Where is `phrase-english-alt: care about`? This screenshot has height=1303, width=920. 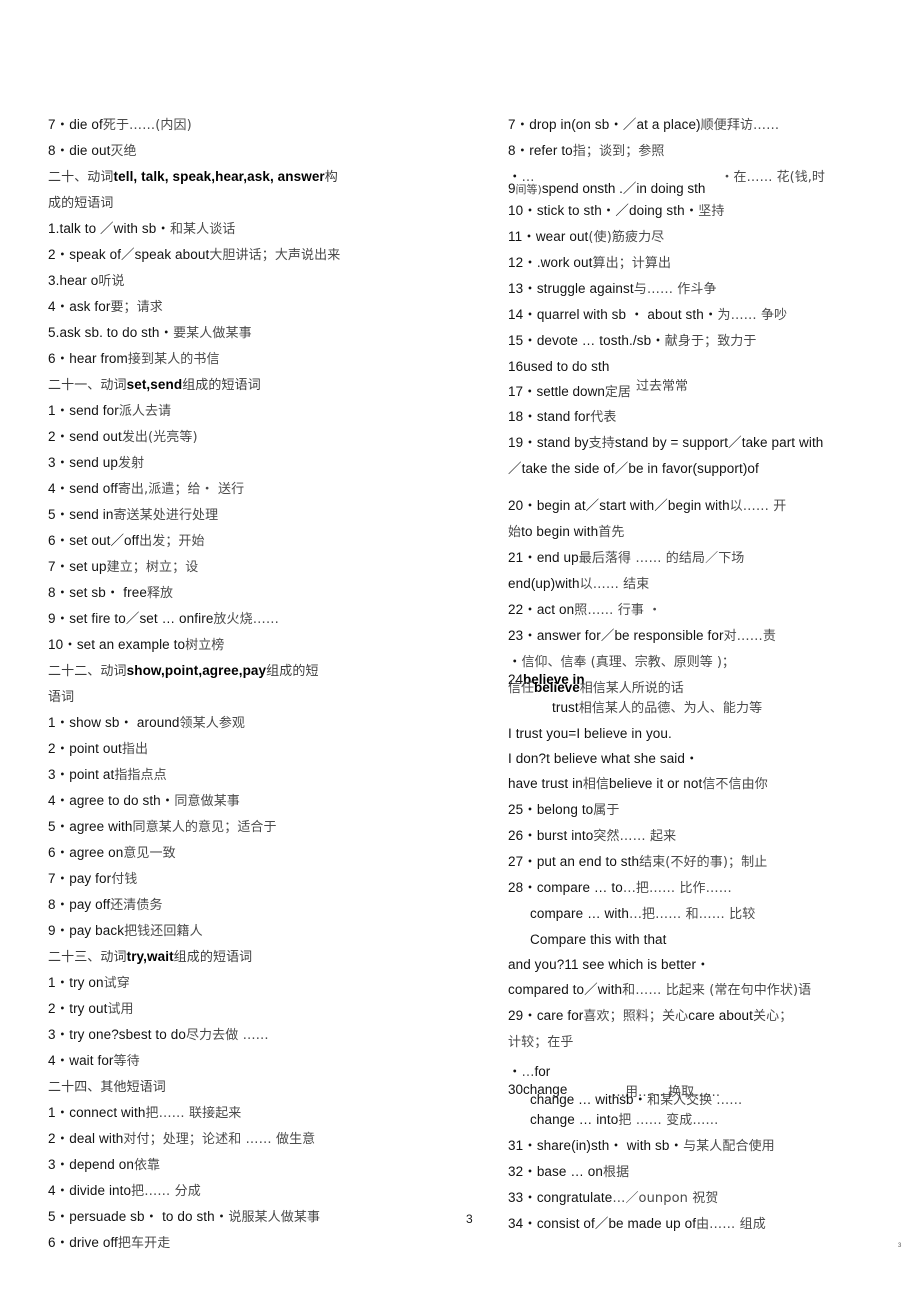
phrase-english-alt: care about is located at coordinates (721, 1015).